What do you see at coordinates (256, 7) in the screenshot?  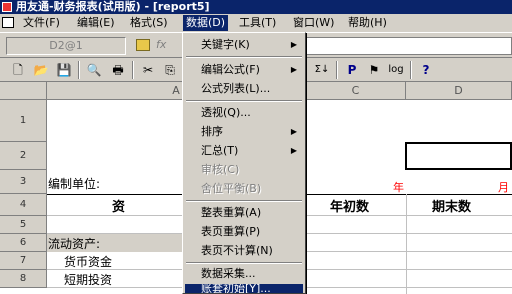 I see `title-bar: 用友通-财务报表(试用版) - [report5]` at bounding box center [256, 7].